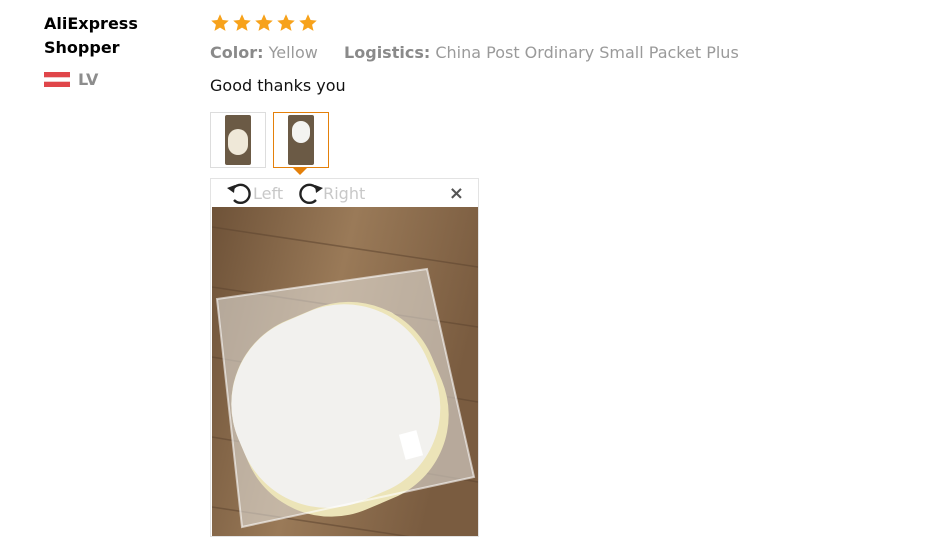 The width and height of the screenshot is (946, 537). I want to click on rotate-right-button: Right, so click(330, 193).